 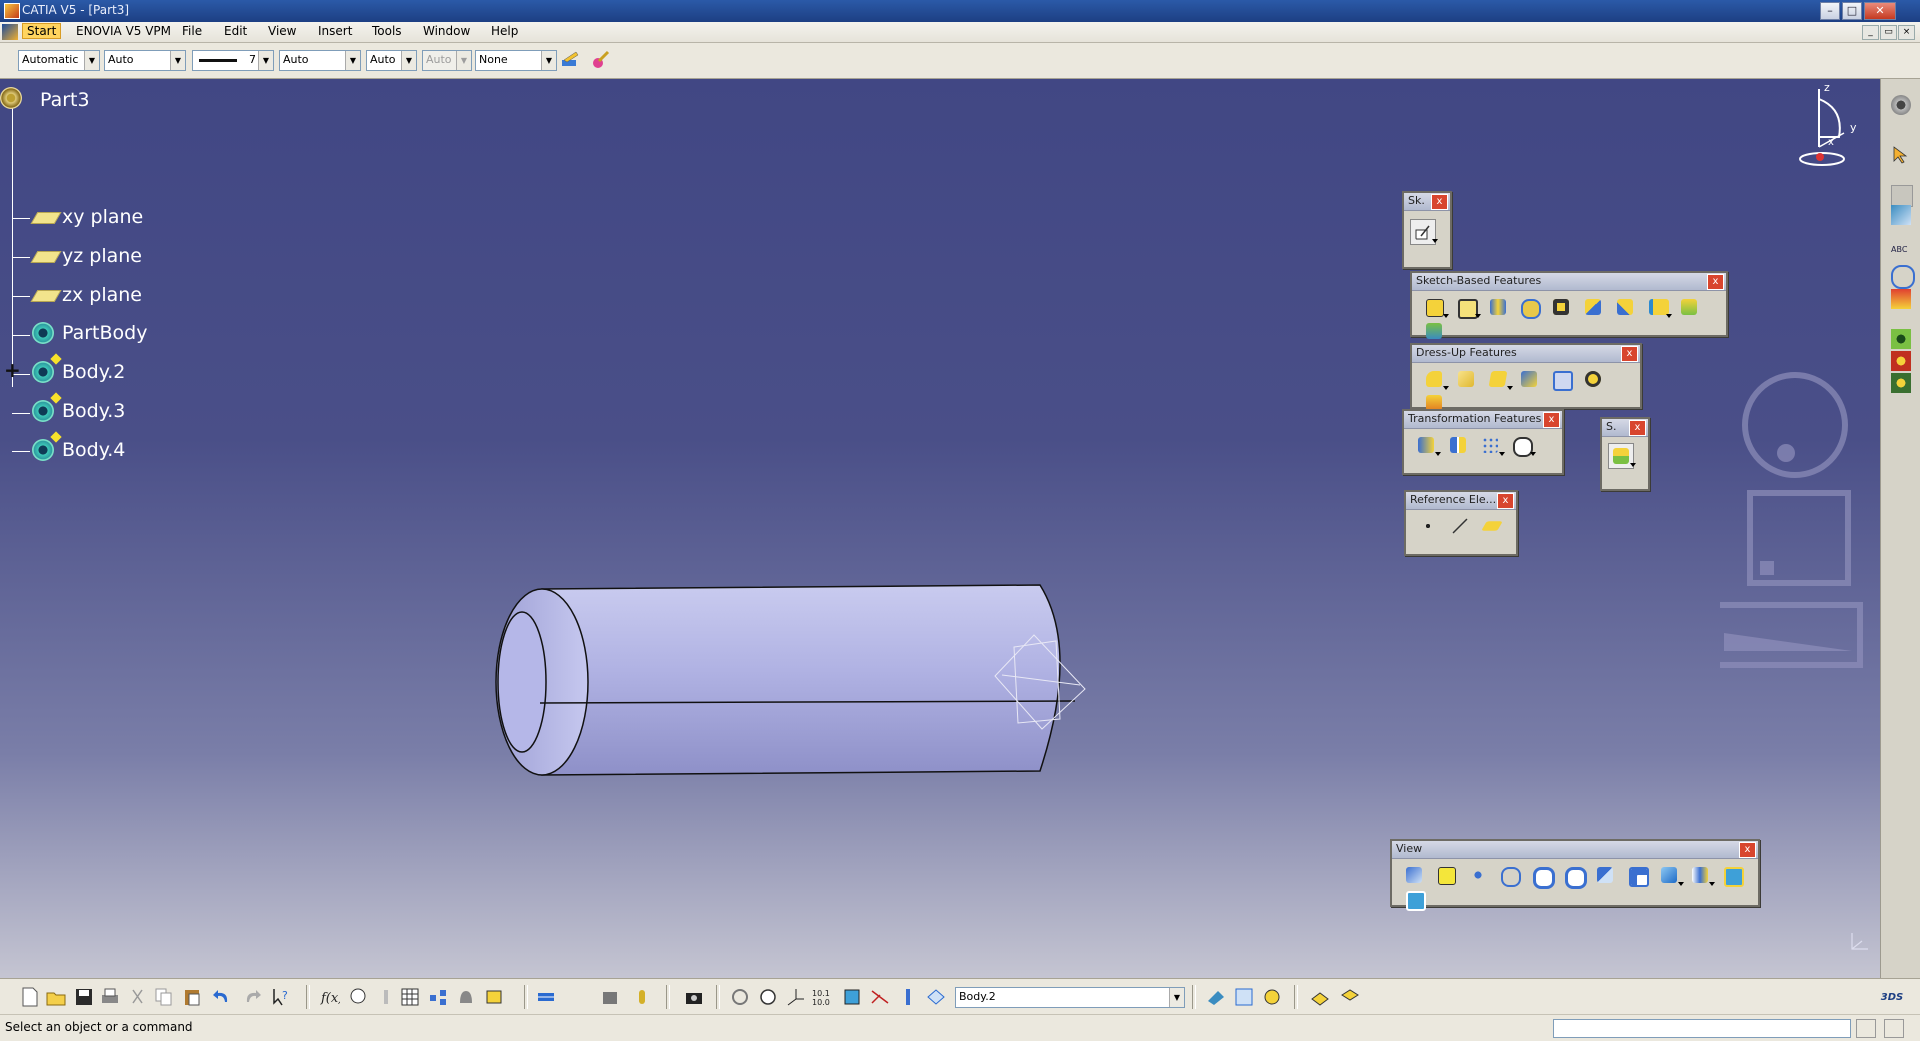 What do you see at coordinates (1702, 875) in the screenshot?
I see `shading-button` at bounding box center [1702, 875].